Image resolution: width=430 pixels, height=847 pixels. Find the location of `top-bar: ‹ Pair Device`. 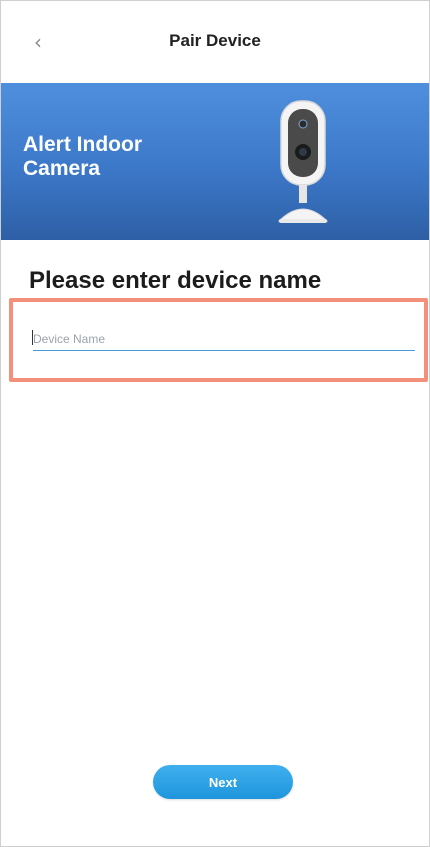

top-bar: ‹ Pair Device is located at coordinates (215, 42).